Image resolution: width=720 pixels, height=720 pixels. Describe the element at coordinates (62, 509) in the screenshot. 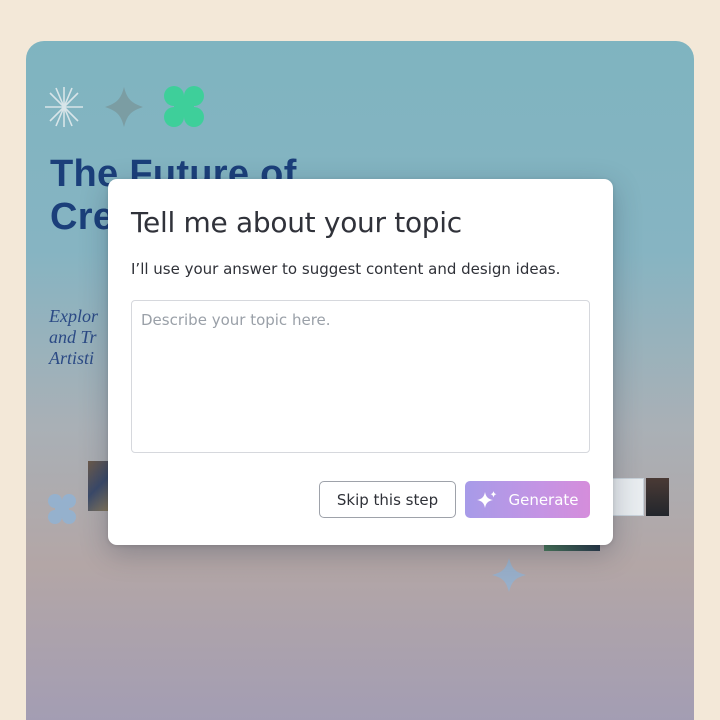

I see `clover-outline-icon` at that location.